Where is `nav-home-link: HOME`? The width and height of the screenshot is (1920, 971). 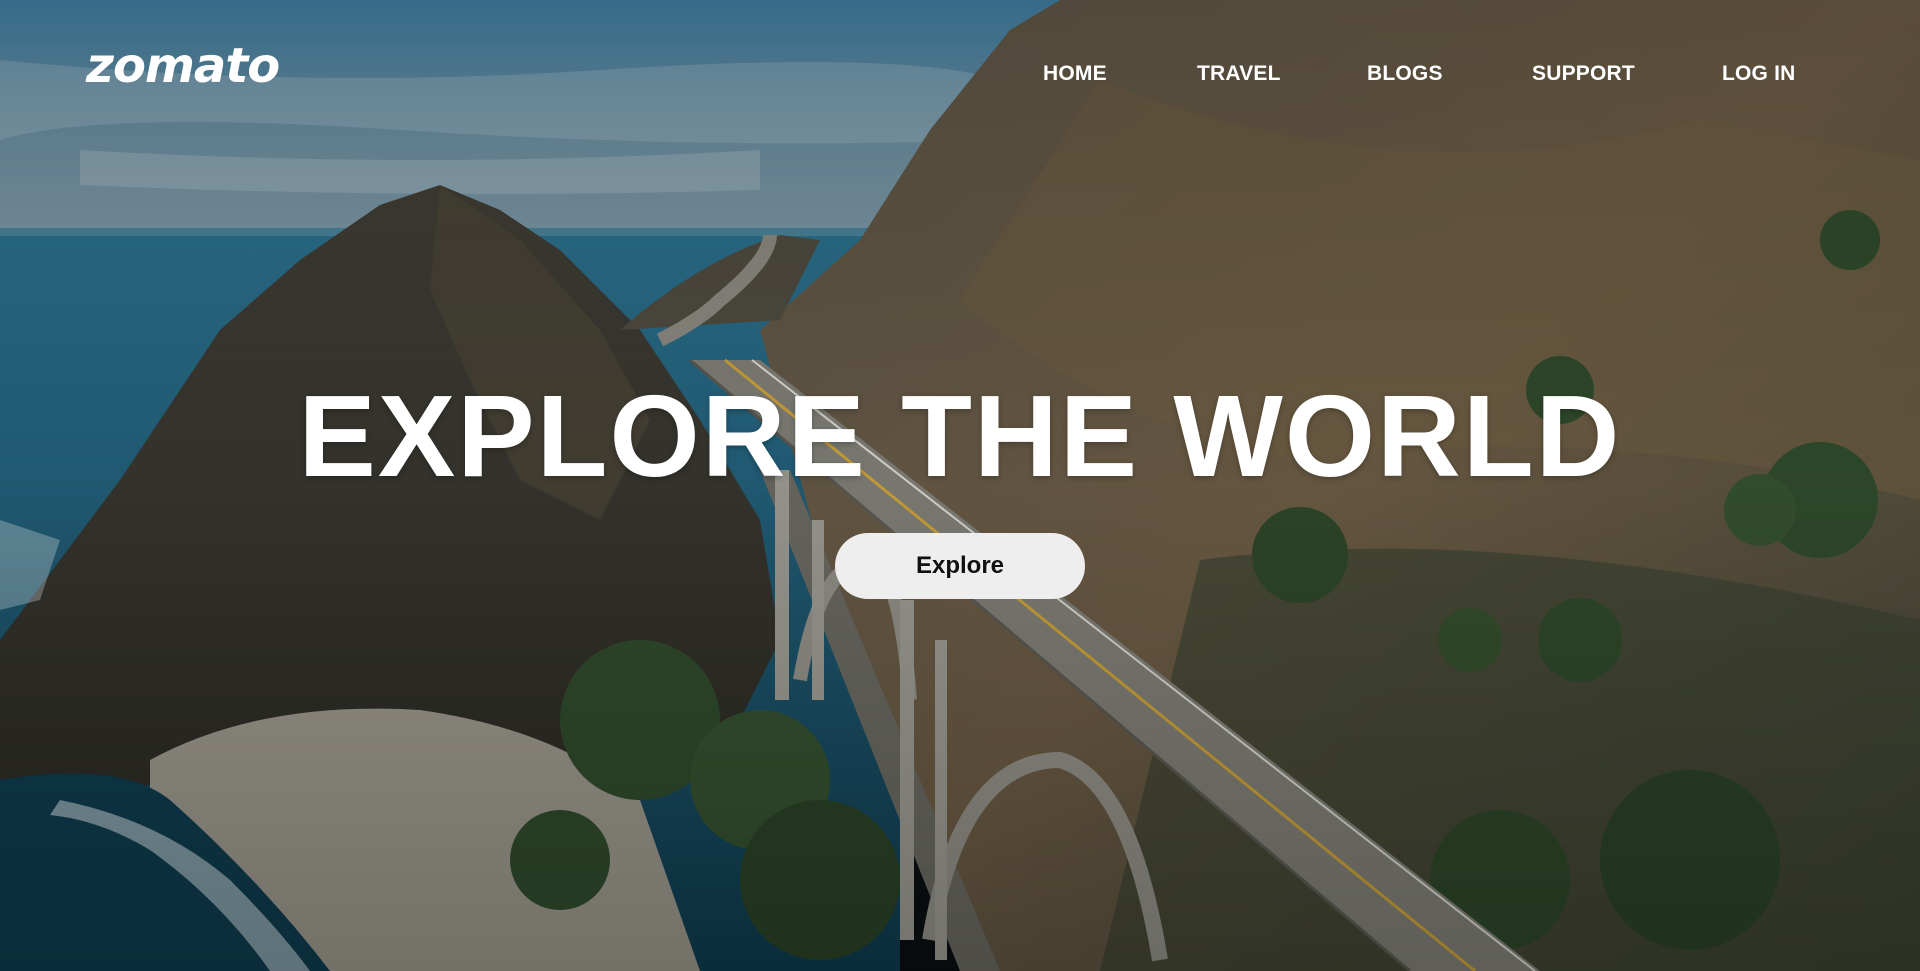
nav-home-link: HOME is located at coordinates (1075, 74).